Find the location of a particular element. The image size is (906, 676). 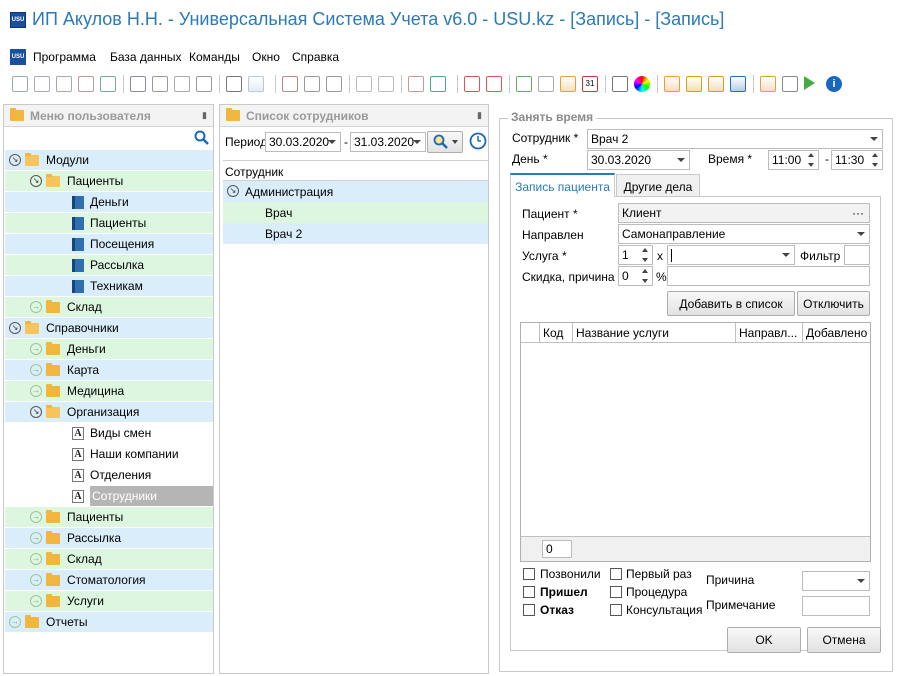

table-row: Врач is located at coordinates (355, 212).